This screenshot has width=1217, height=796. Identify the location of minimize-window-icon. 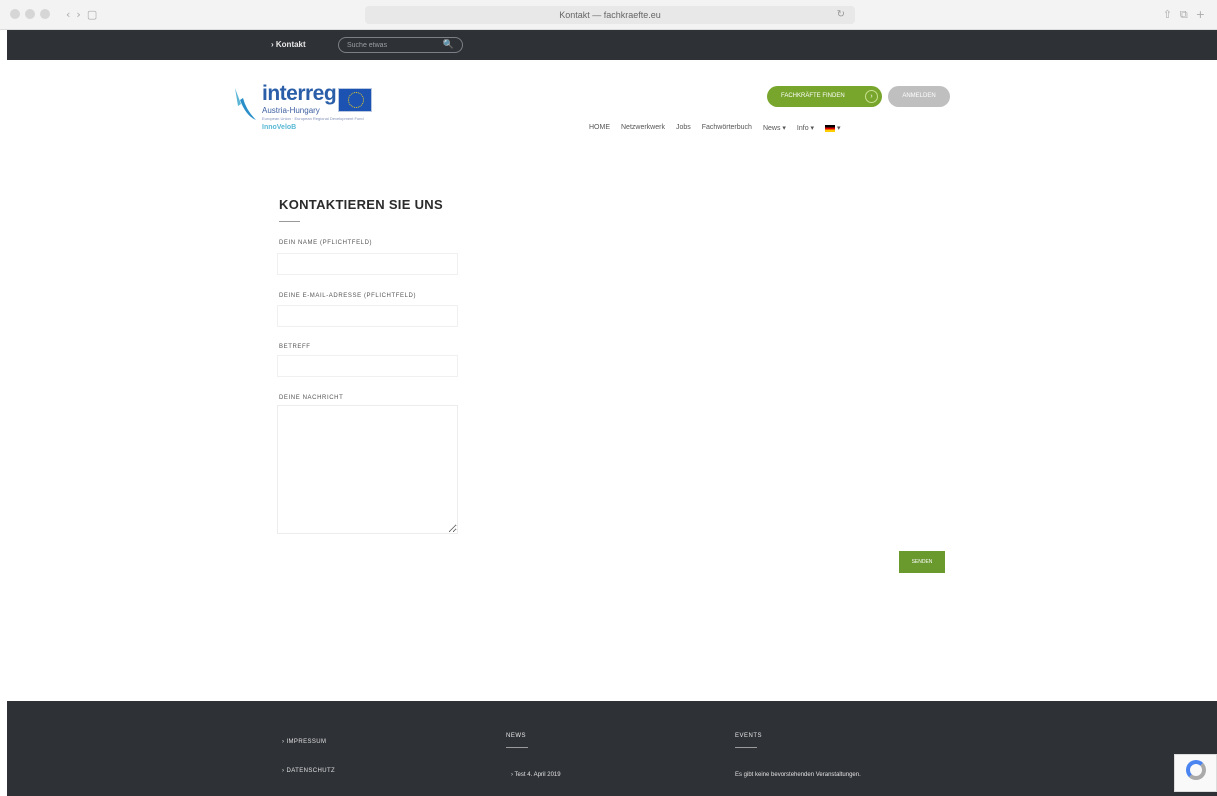
(30, 14).